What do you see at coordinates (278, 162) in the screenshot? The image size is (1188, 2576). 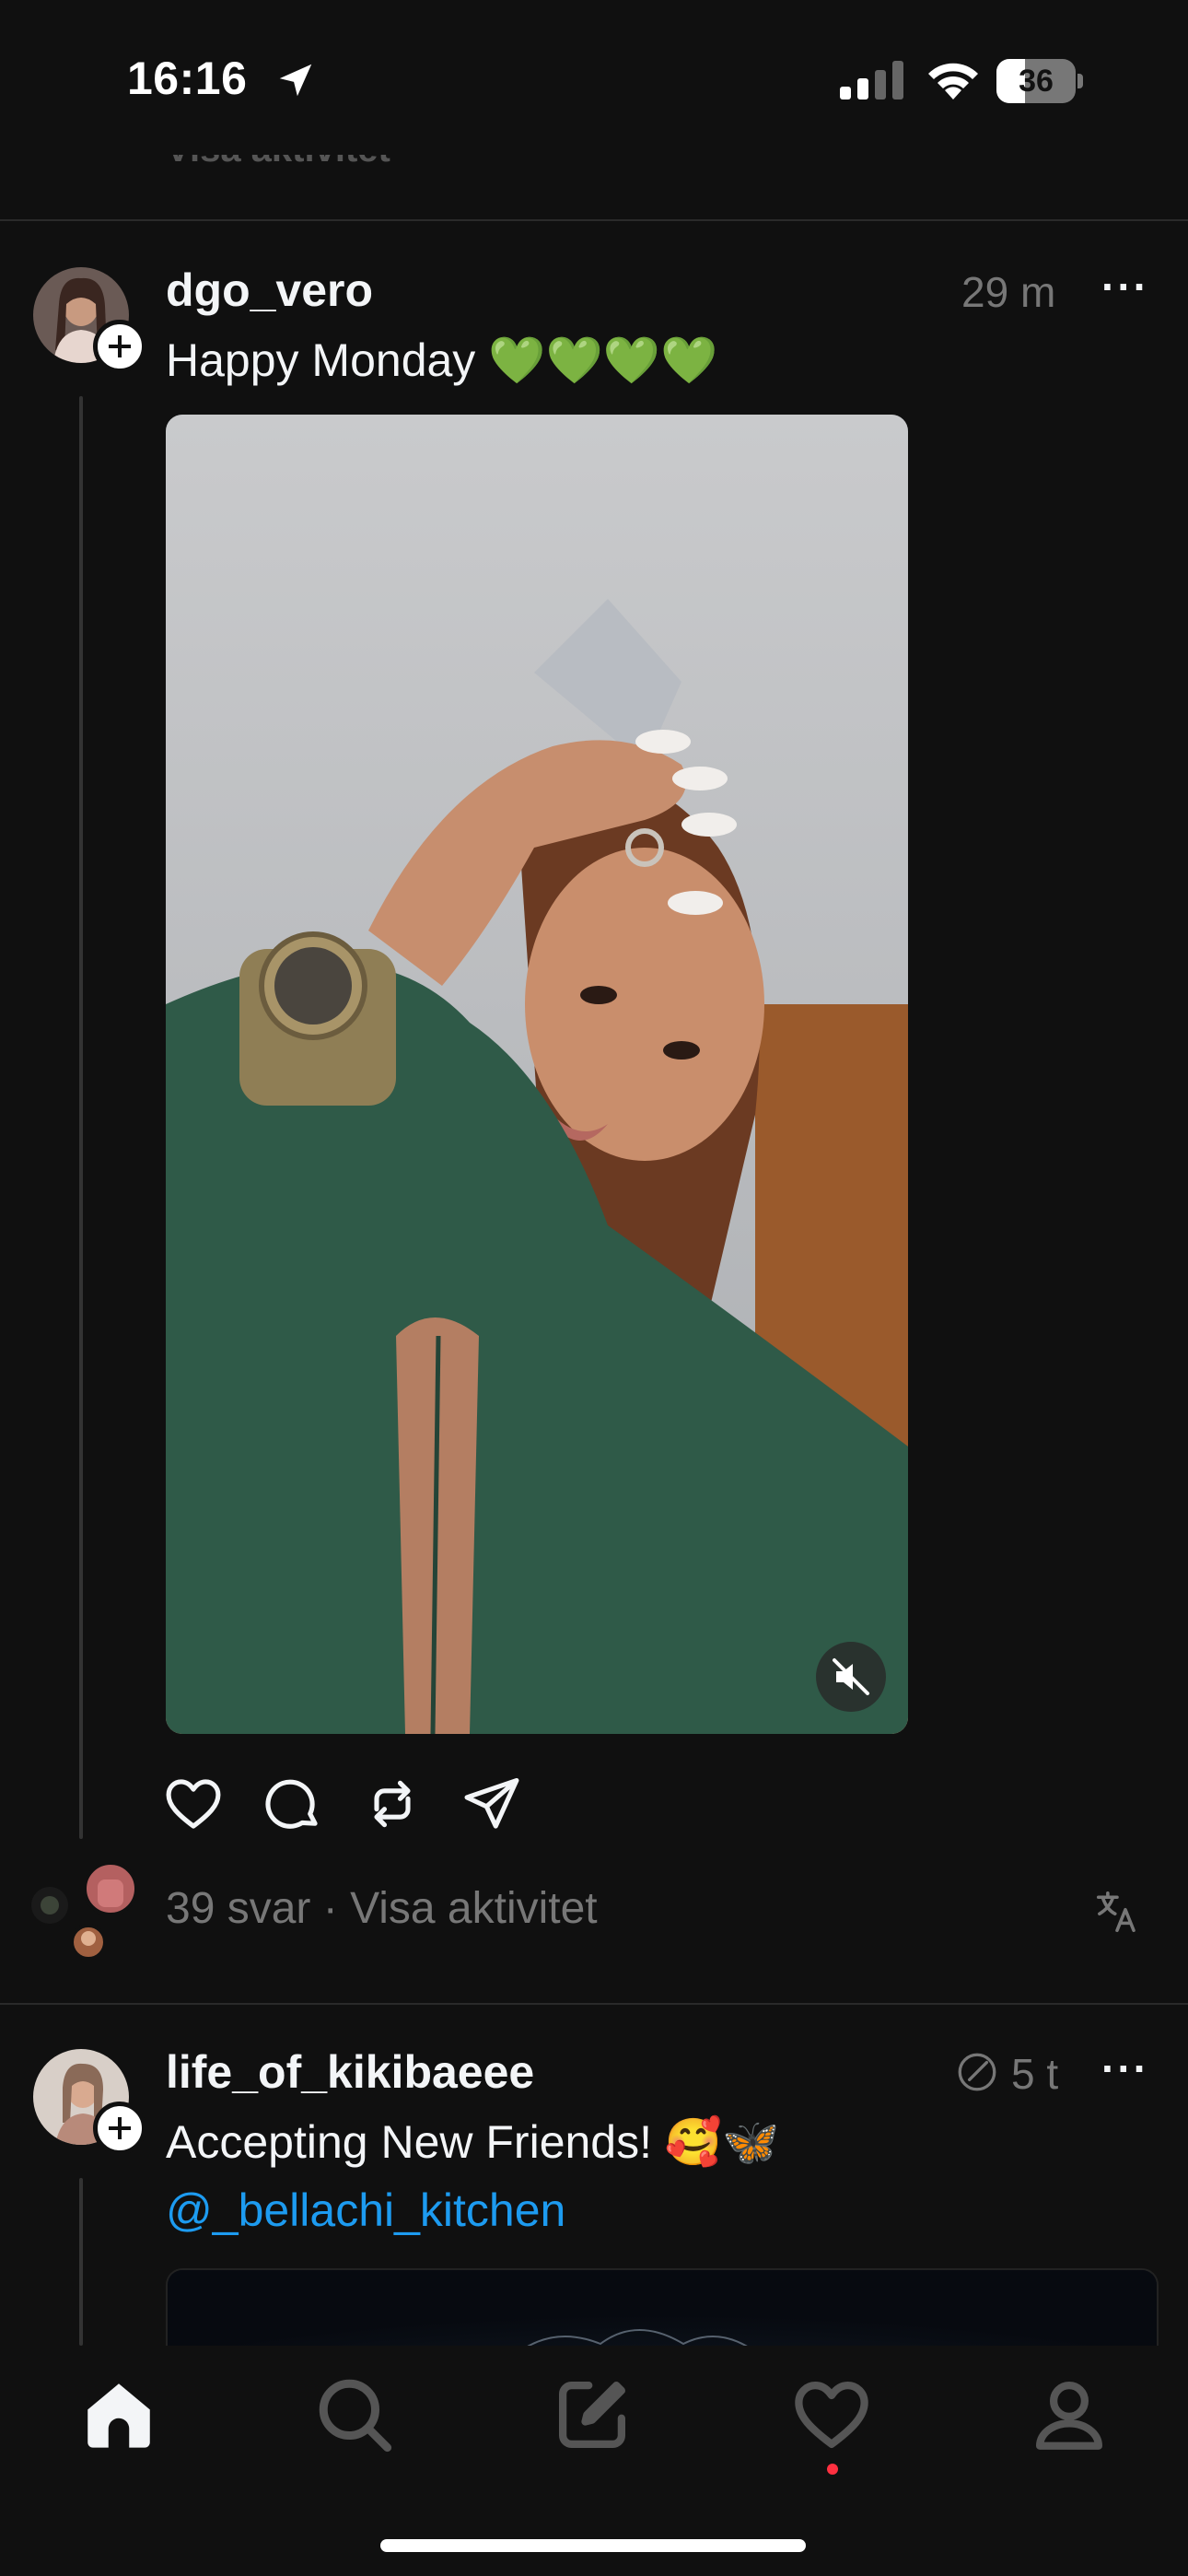 I see `previous-post-activity-link: Visa aktivitet` at bounding box center [278, 162].